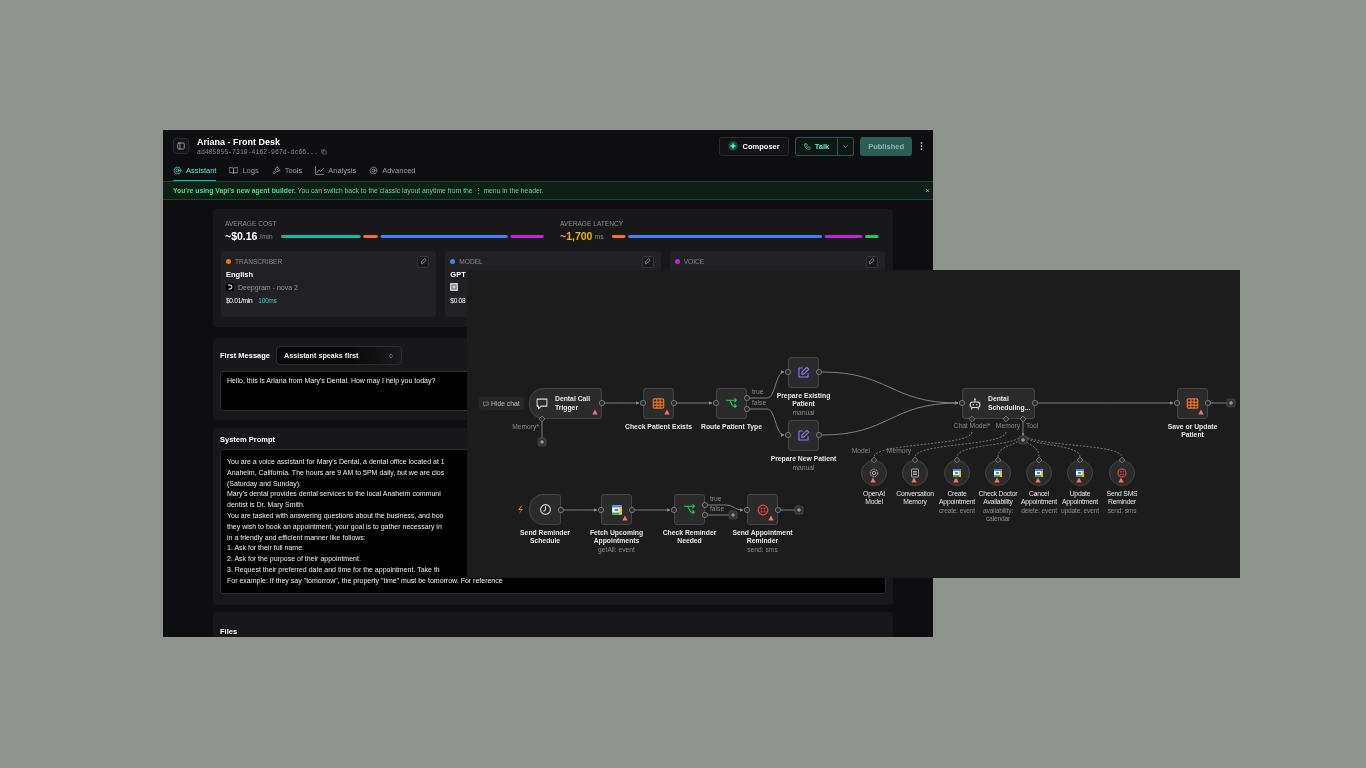 This screenshot has height=768, width=1366. What do you see at coordinates (320, 170) in the screenshot?
I see `chart-icon` at bounding box center [320, 170].